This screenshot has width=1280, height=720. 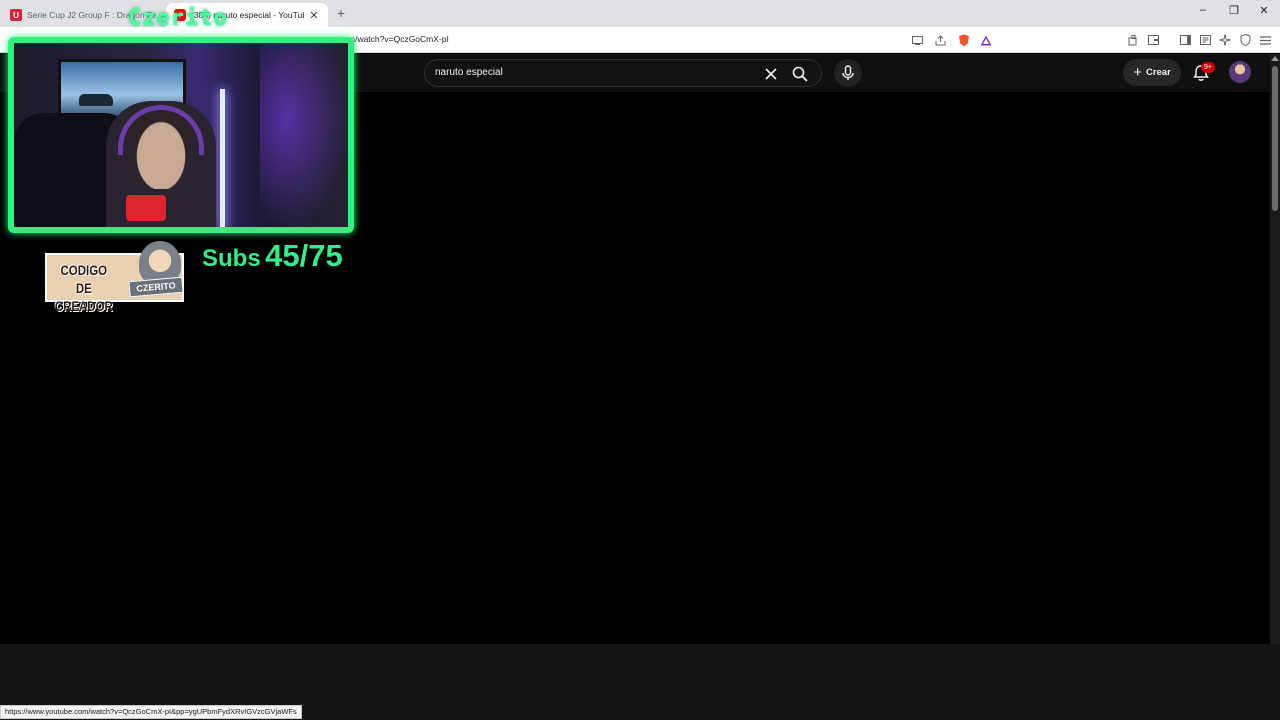 What do you see at coordinates (1265, 40) in the screenshot?
I see `menu-icon` at bounding box center [1265, 40].